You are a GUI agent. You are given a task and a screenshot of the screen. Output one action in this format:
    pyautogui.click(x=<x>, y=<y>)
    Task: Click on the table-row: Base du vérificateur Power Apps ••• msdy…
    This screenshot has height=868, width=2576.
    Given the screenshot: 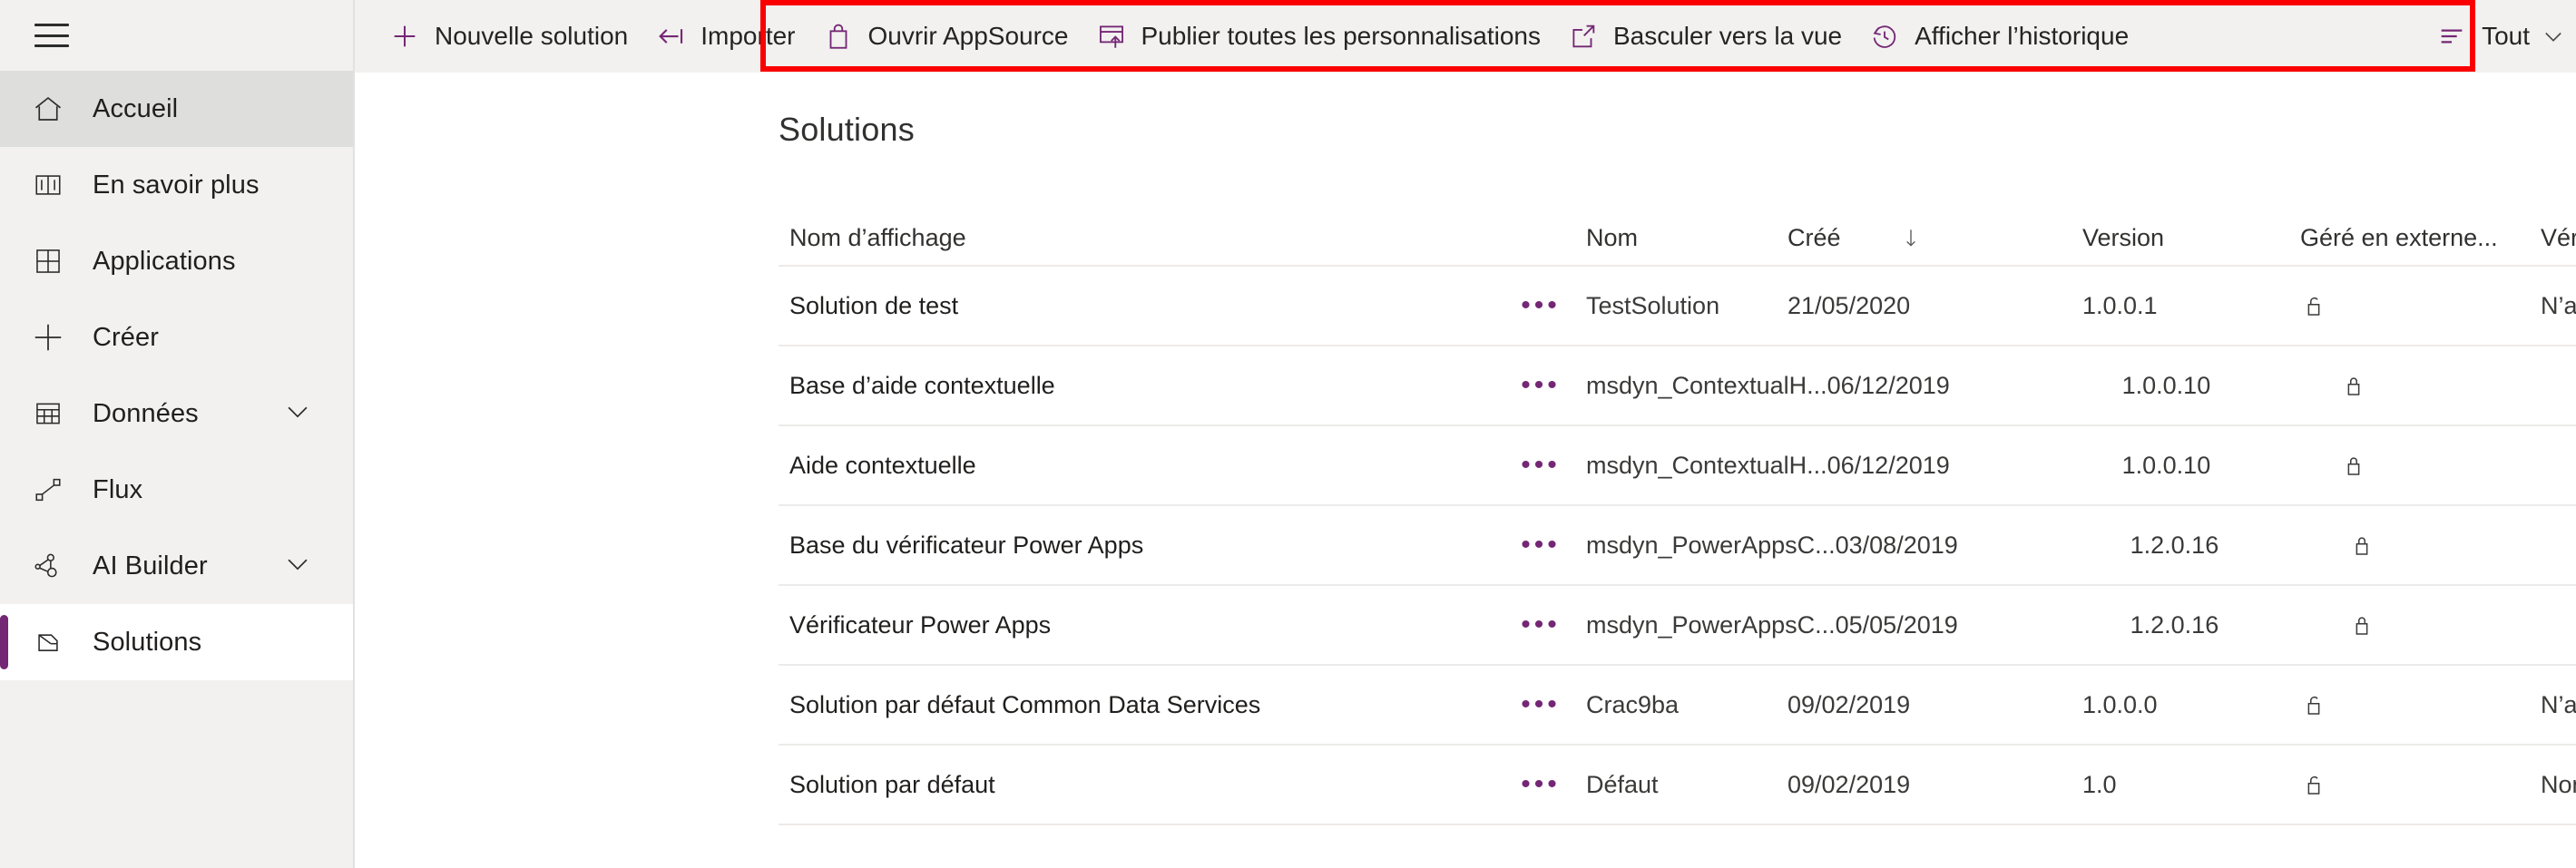 What is the action you would take?
    pyautogui.click(x=1677, y=546)
    